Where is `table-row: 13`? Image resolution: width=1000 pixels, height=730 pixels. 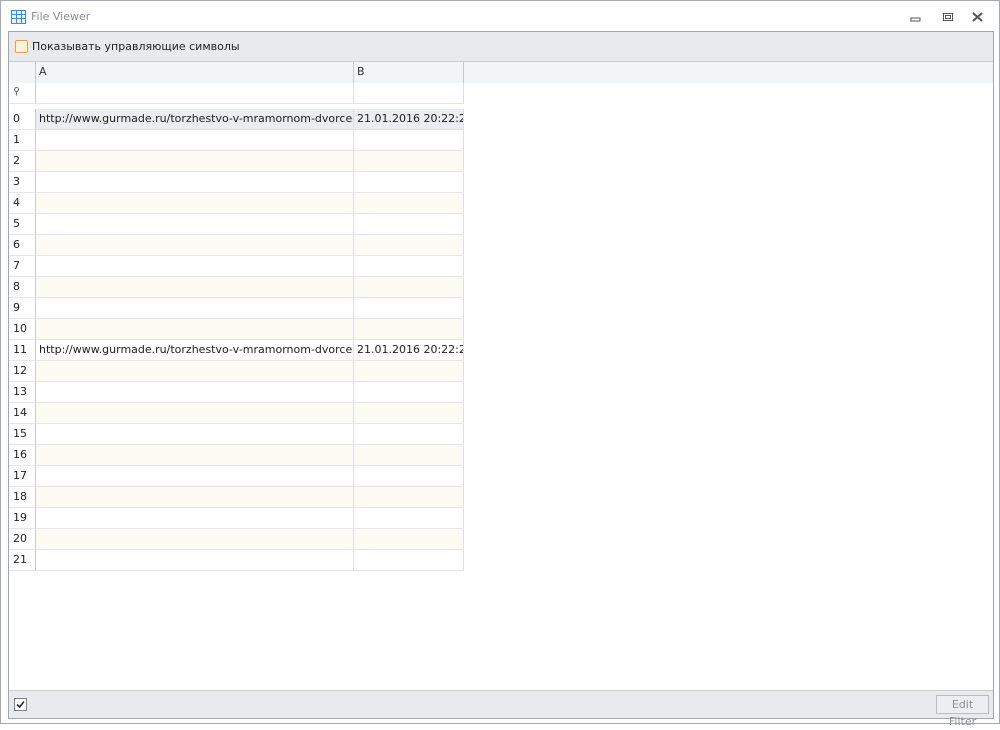
table-row: 13 is located at coordinates (236, 392).